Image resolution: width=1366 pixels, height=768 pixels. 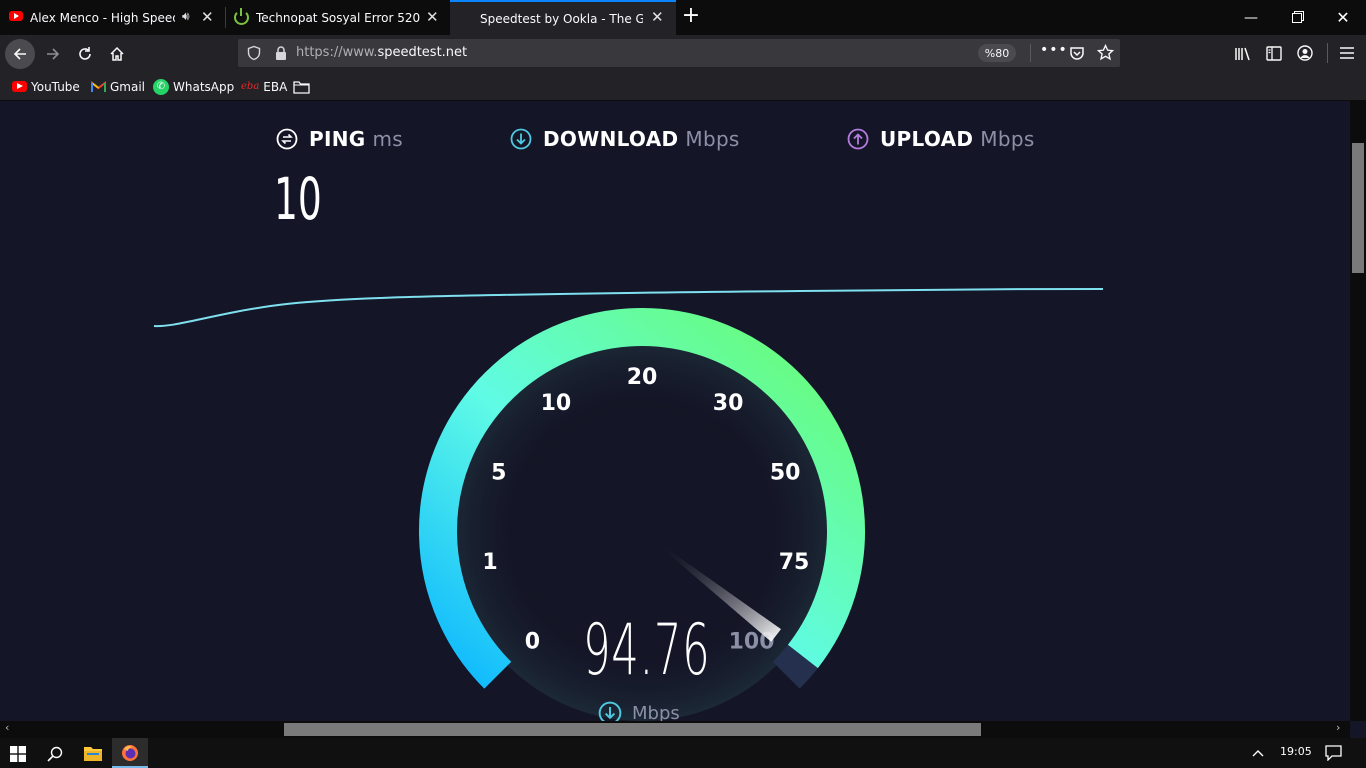 I want to click on bookmark-whatsapp: ✆ WhatsApp, so click(x=193, y=86).